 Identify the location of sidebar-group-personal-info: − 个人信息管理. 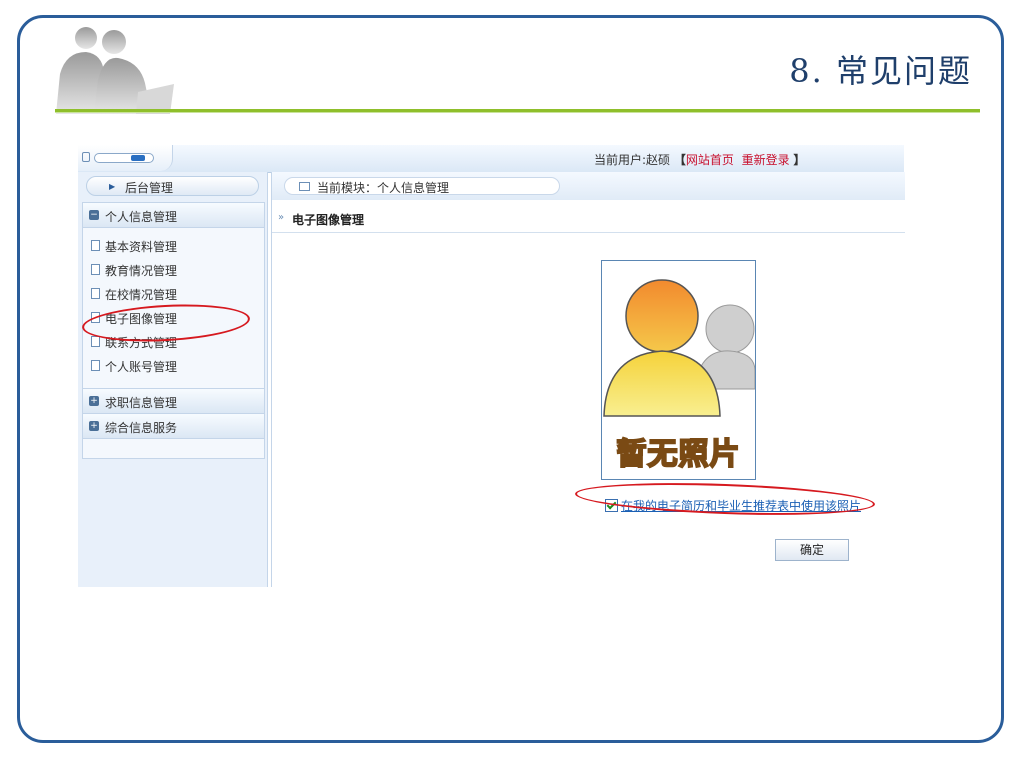
(173, 215).